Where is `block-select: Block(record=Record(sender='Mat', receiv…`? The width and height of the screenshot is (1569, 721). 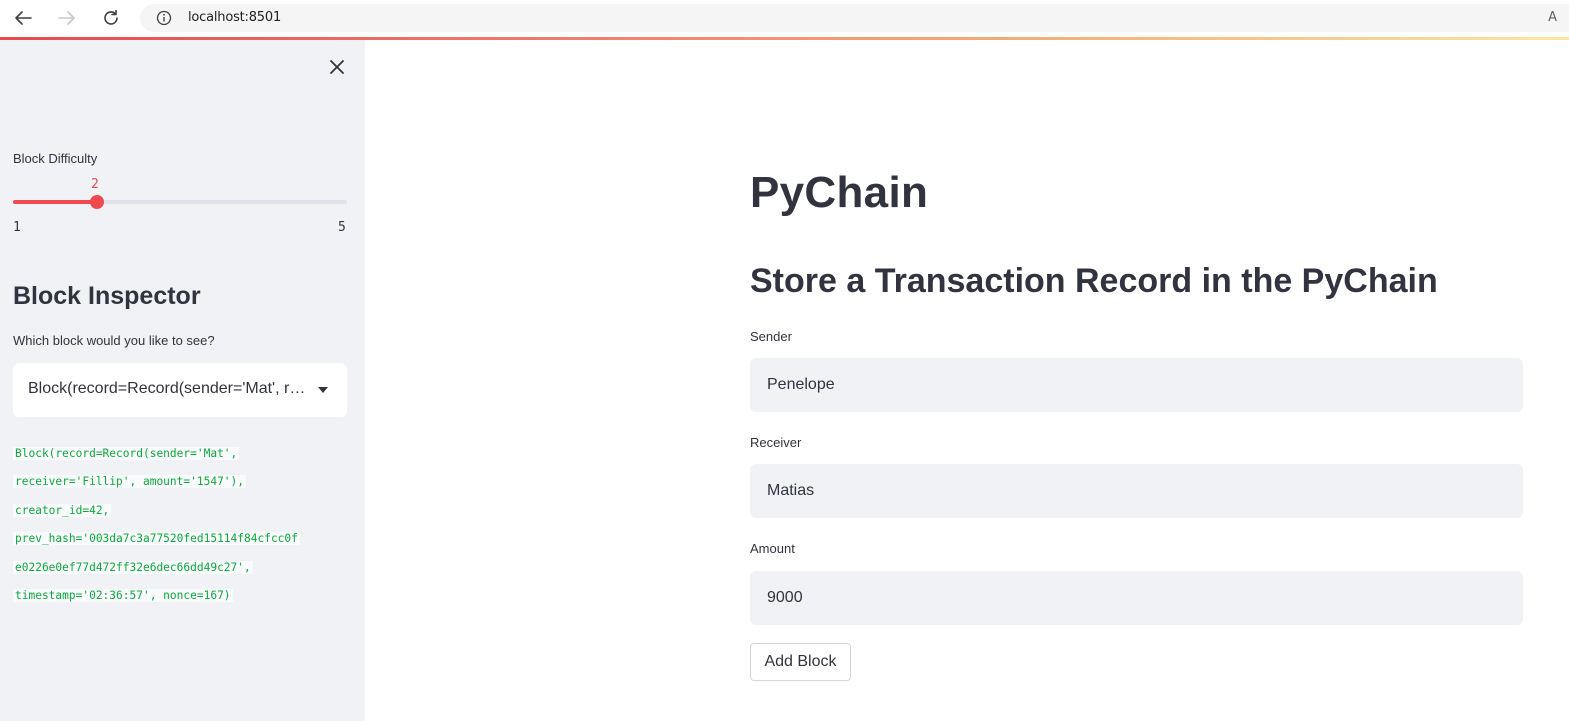 block-select: Block(record=Record(sender='Mat', receiv… is located at coordinates (180, 390).